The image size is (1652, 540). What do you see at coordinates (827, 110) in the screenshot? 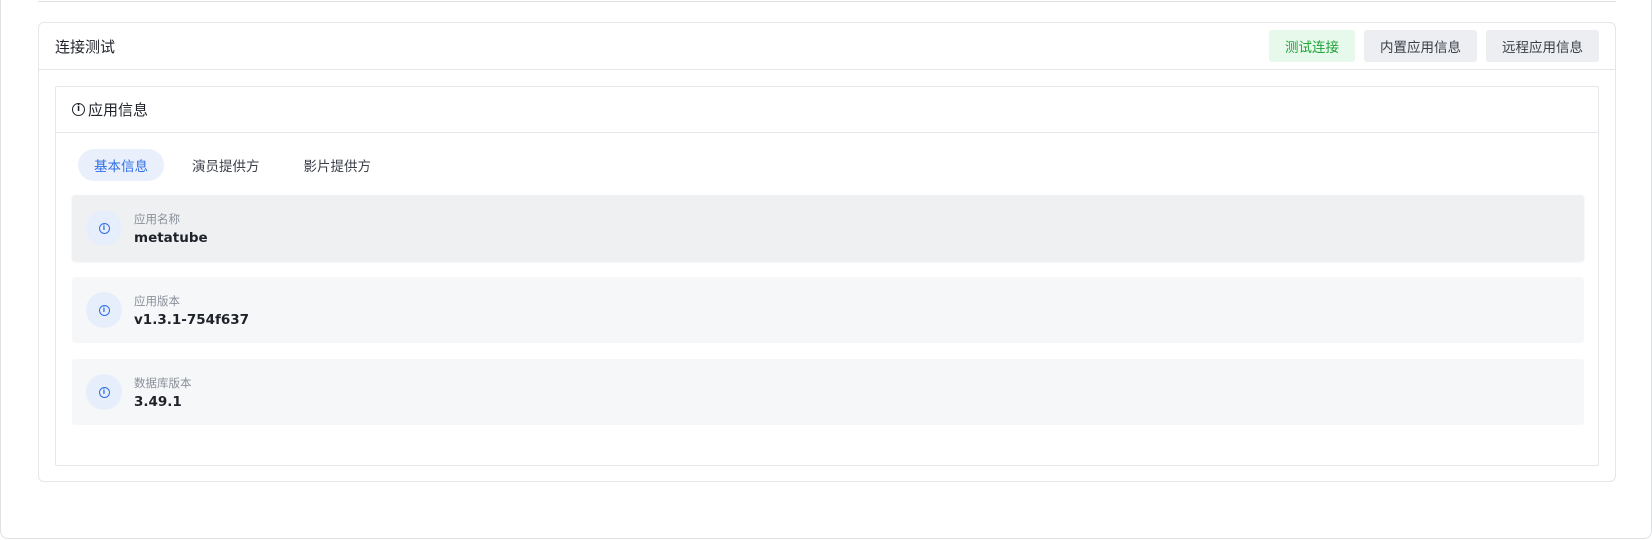
I see `app-info-header: i 应用信息` at bounding box center [827, 110].